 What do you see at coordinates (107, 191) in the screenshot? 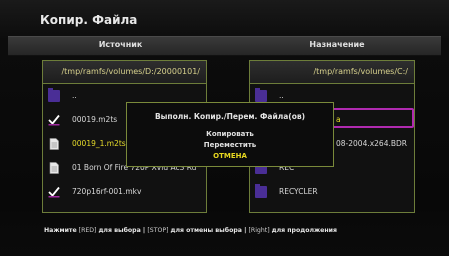
I see `source-item-label: 720p16rf-001.mkv` at bounding box center [107, 191].